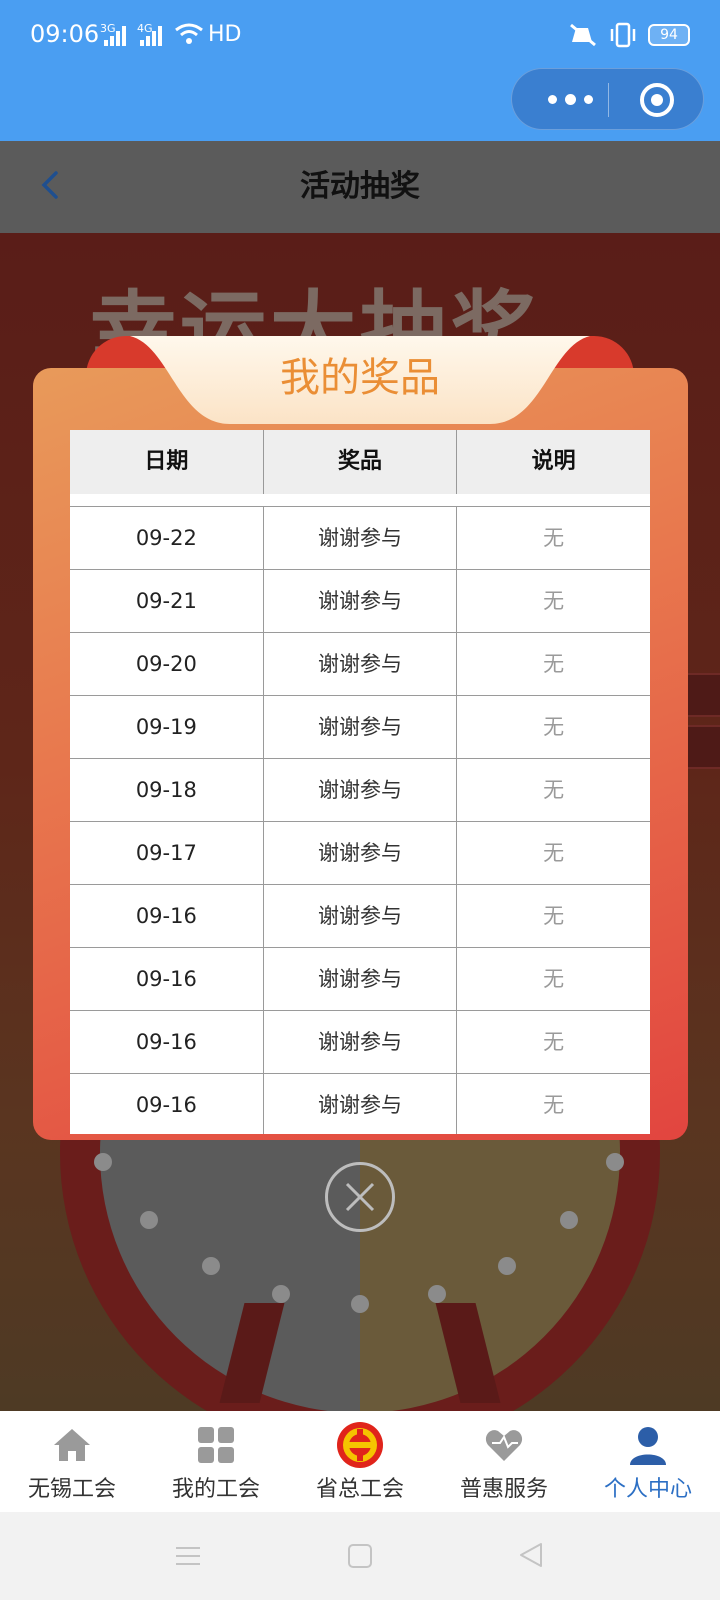 The height and width of the screenshot is (1600, 720). What do you see at coordinates (504, 1445) in the screenshot?
I see `heart-icon` at bounding box center [504, 1445].